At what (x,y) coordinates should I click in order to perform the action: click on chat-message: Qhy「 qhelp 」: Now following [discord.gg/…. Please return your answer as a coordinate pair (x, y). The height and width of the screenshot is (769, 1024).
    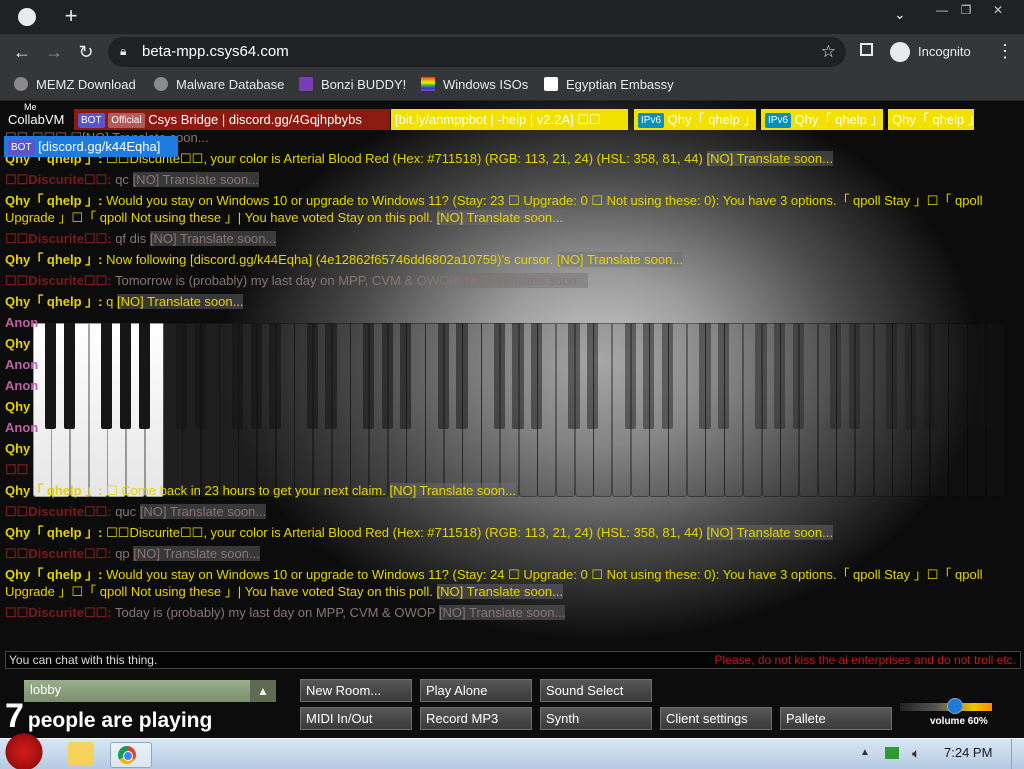
    Looking at the image, I should click on (512, 259).